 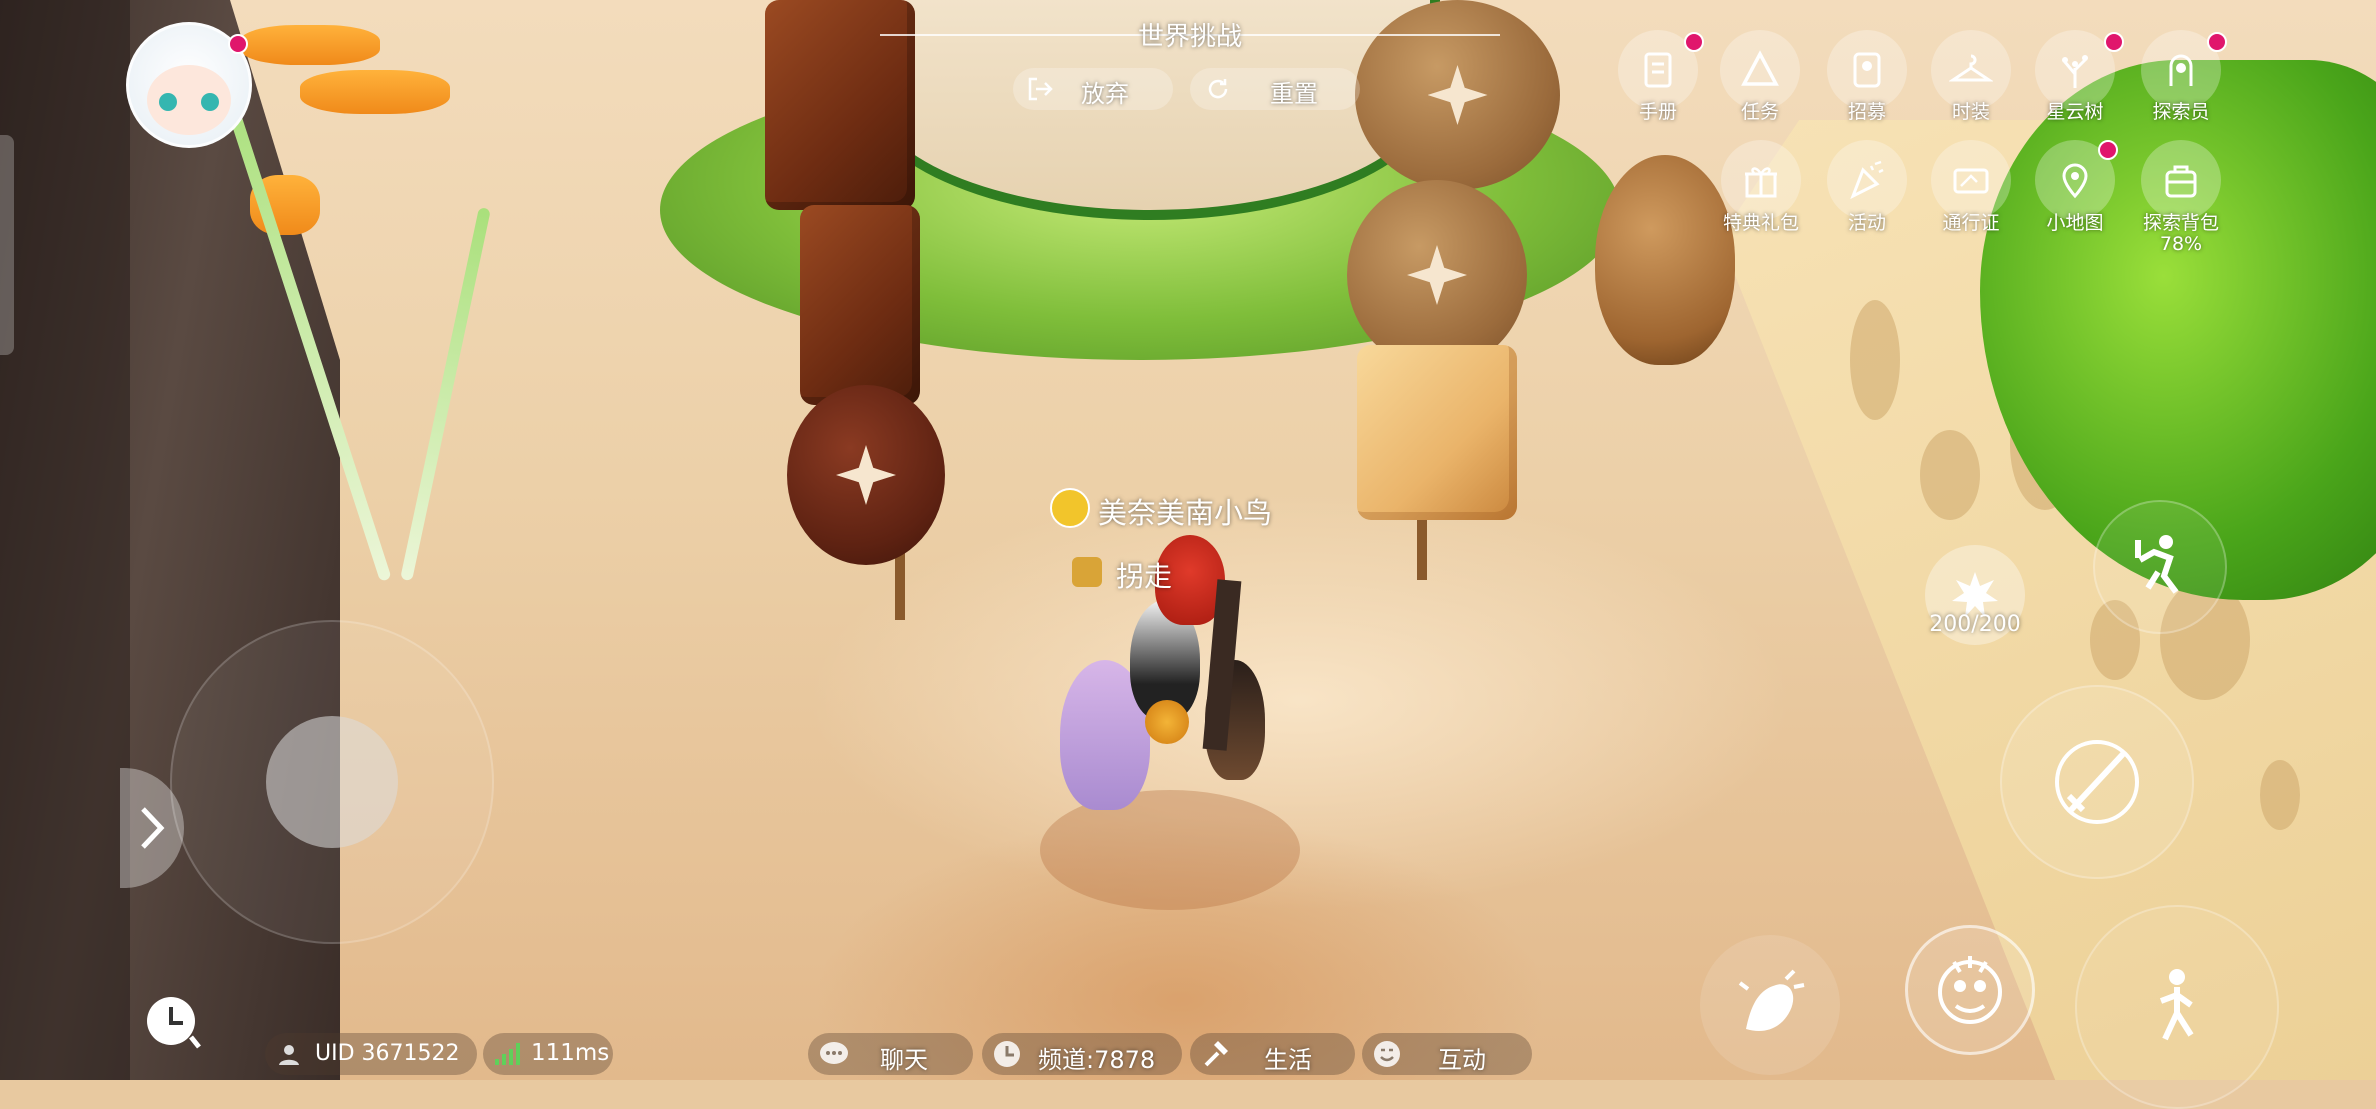 What do you see at coordinates (1105, 94) in the screenshot?
I see `abandon-label: 放弃` at bounding box center [1105, 94].